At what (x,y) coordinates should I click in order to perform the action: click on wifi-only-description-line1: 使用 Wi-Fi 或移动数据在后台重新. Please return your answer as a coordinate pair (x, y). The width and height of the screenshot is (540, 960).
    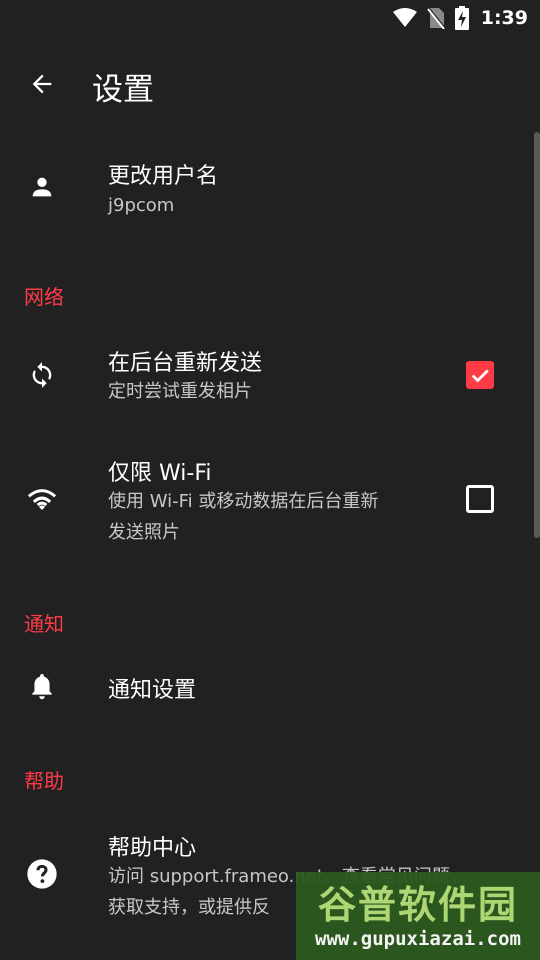
    Looking at the image, I should click on (243, 501).